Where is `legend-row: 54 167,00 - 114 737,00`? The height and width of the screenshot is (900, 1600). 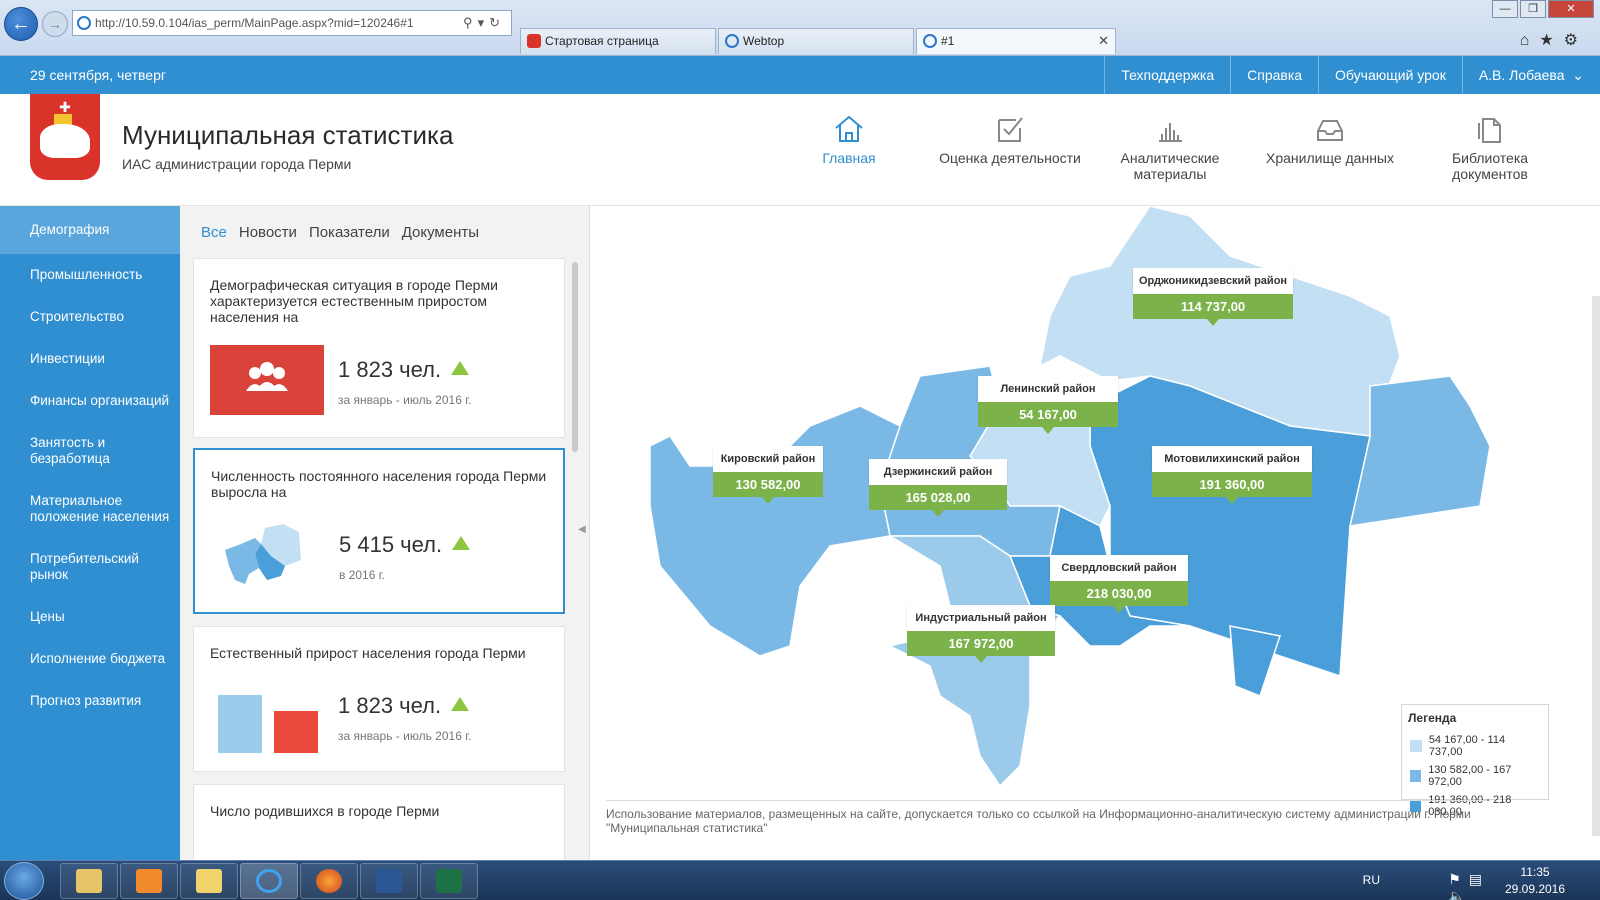
legend-row: 54 167,00 - 114 737,00 is located at coordinates (1475, 746).